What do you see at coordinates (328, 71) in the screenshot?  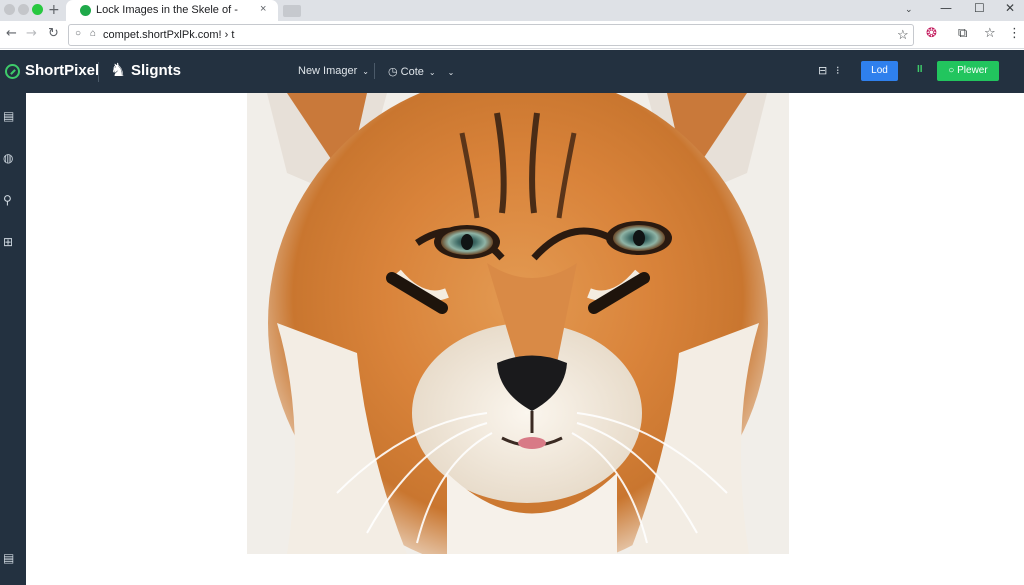 I see `new-image-label: New Imager` at bounding box center [328, 71].